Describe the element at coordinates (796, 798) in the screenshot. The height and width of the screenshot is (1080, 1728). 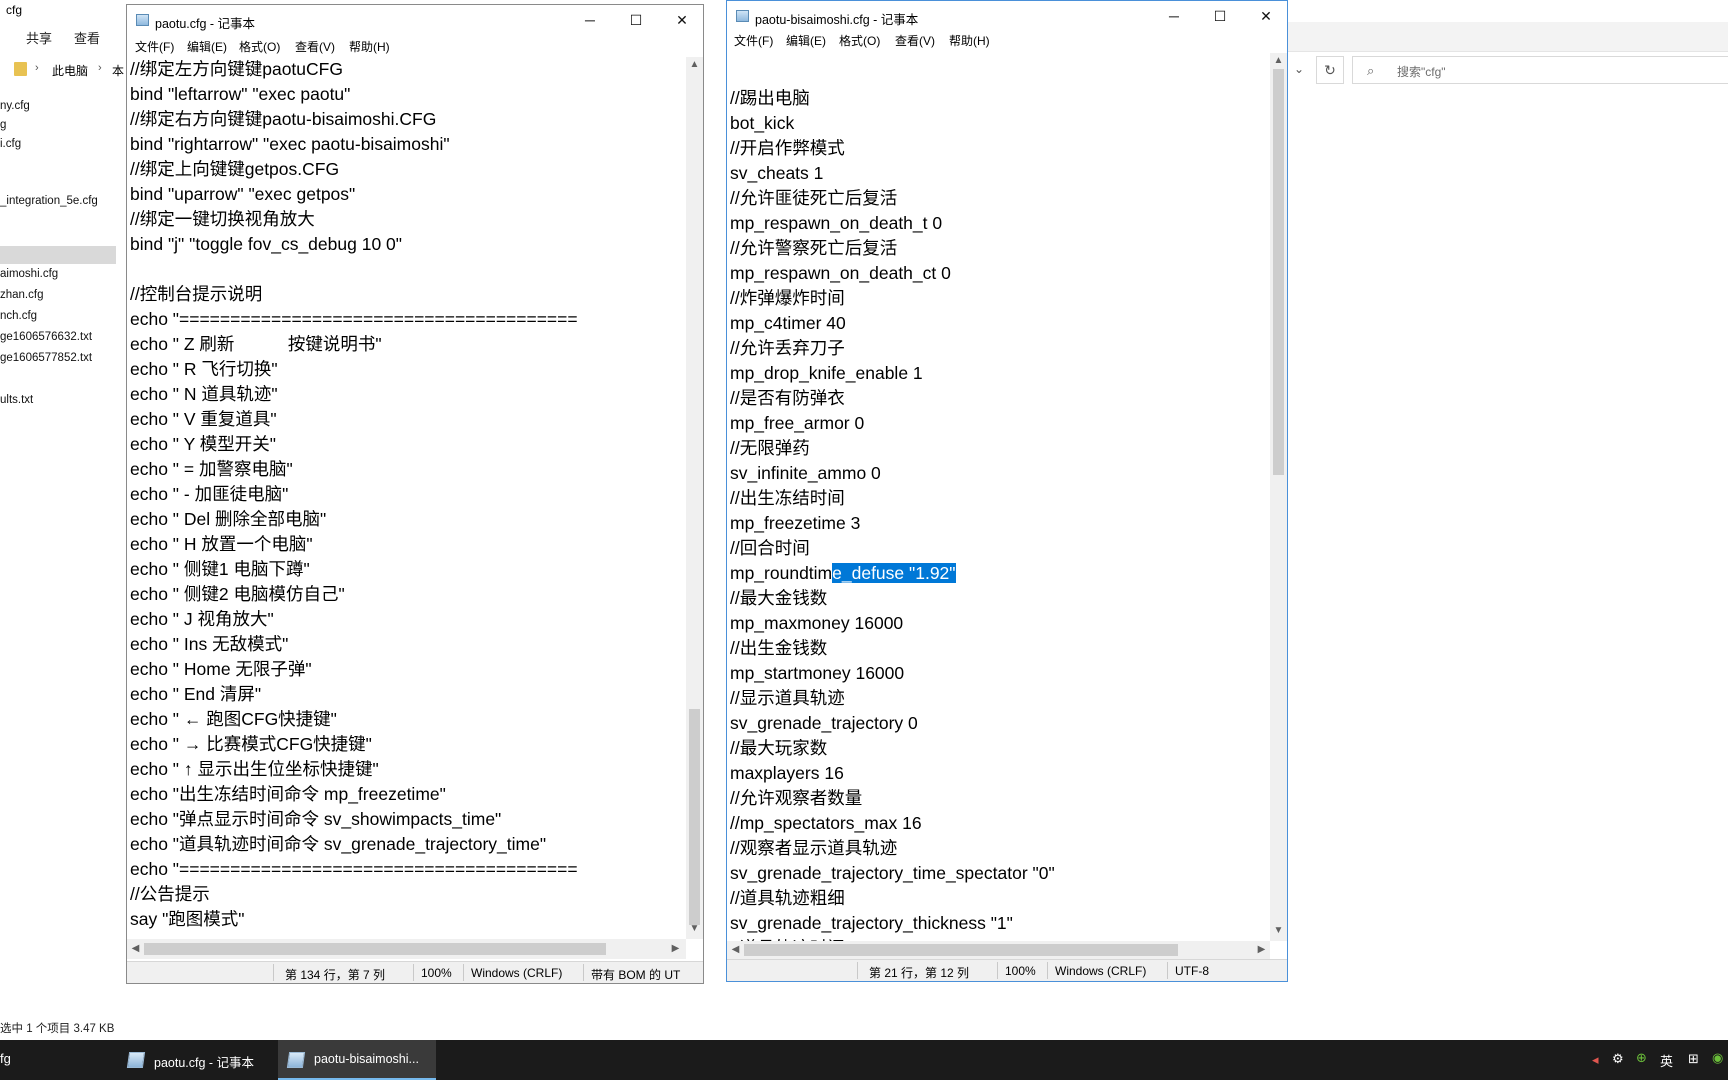
I see `text-line: //允许观察者数量` at that location.